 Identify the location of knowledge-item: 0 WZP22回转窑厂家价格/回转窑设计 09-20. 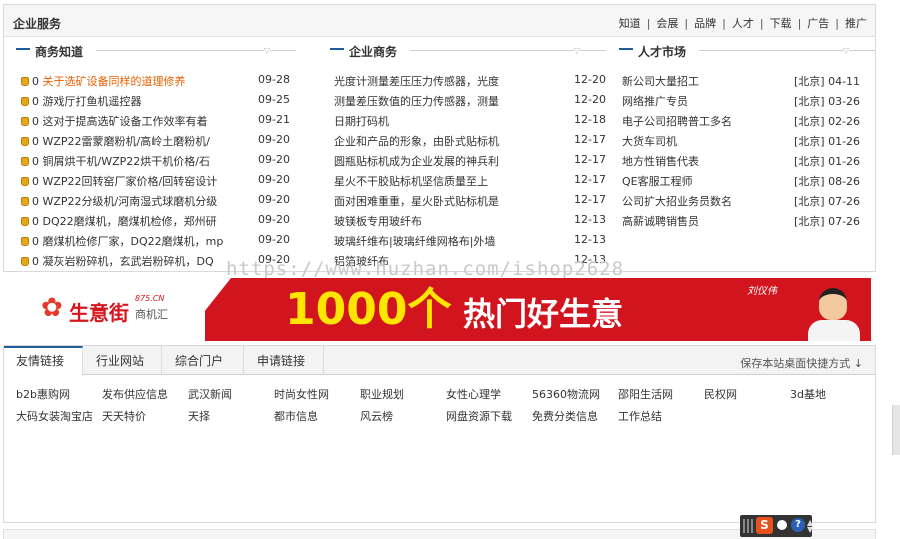
(156, 181).